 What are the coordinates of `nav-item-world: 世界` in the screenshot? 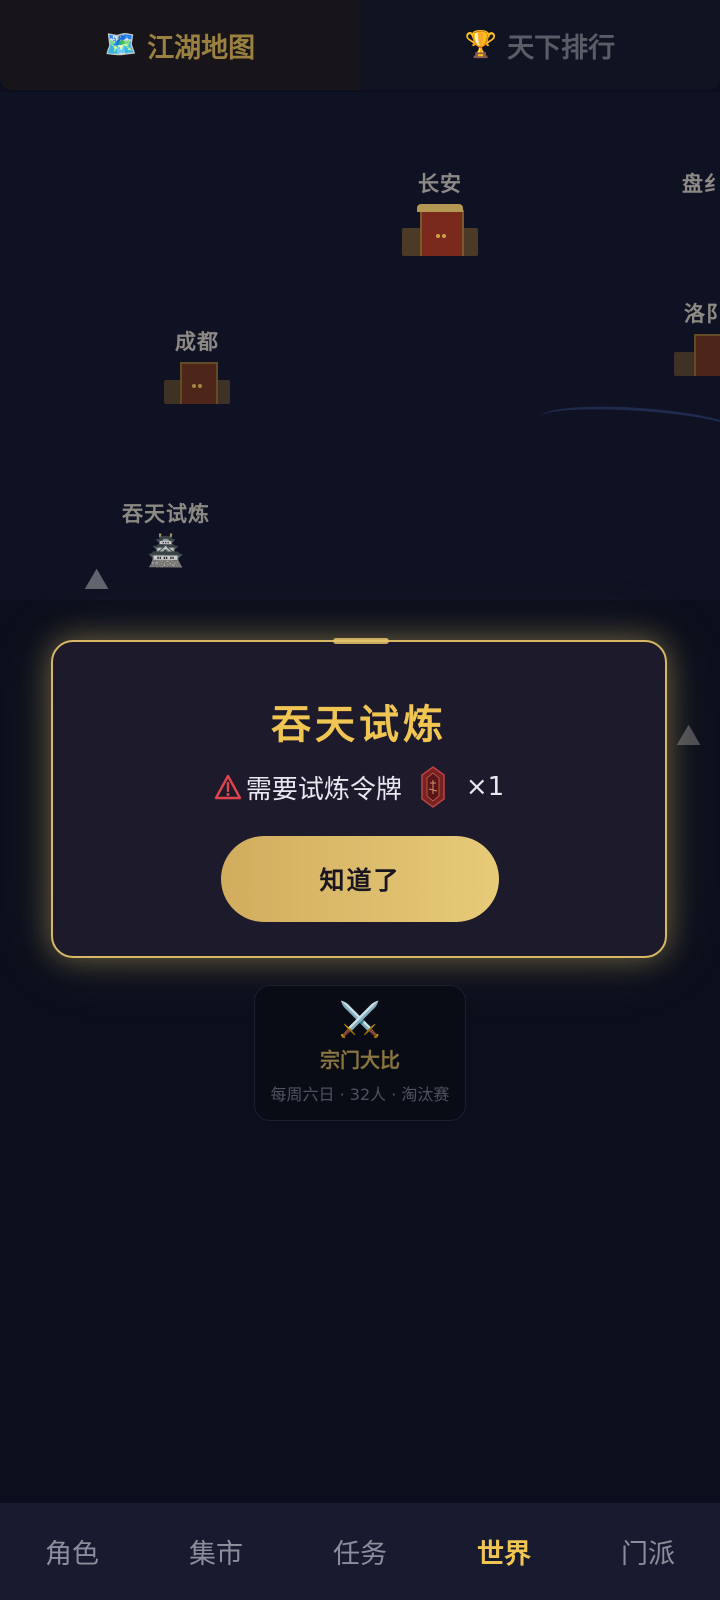 It's located at (504, 1551).